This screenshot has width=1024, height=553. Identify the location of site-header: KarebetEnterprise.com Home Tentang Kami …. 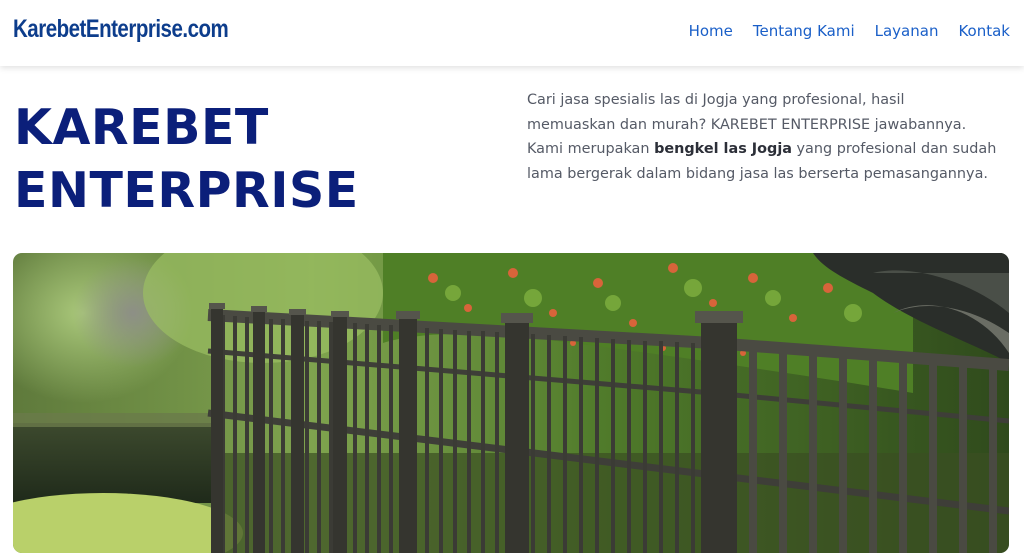
(512, 33).